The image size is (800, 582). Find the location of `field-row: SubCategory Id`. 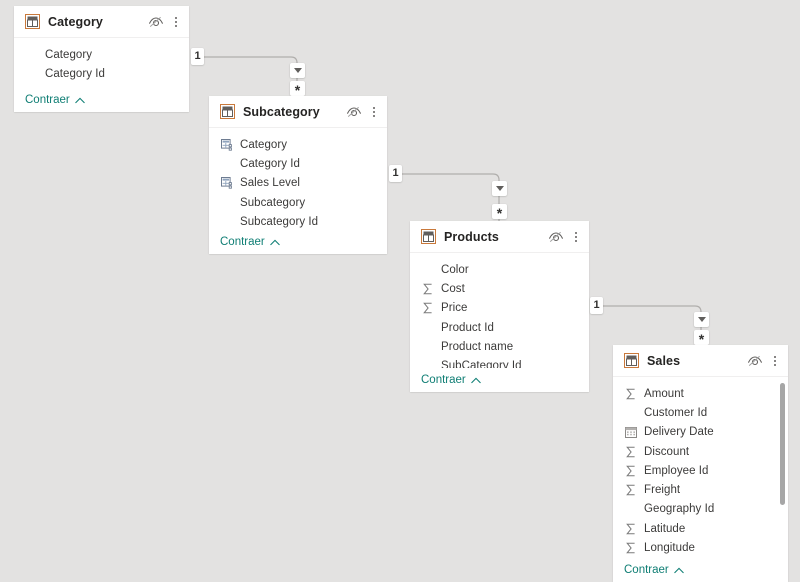

field-row: SubCategory Id is located at coordinates (499, 362).